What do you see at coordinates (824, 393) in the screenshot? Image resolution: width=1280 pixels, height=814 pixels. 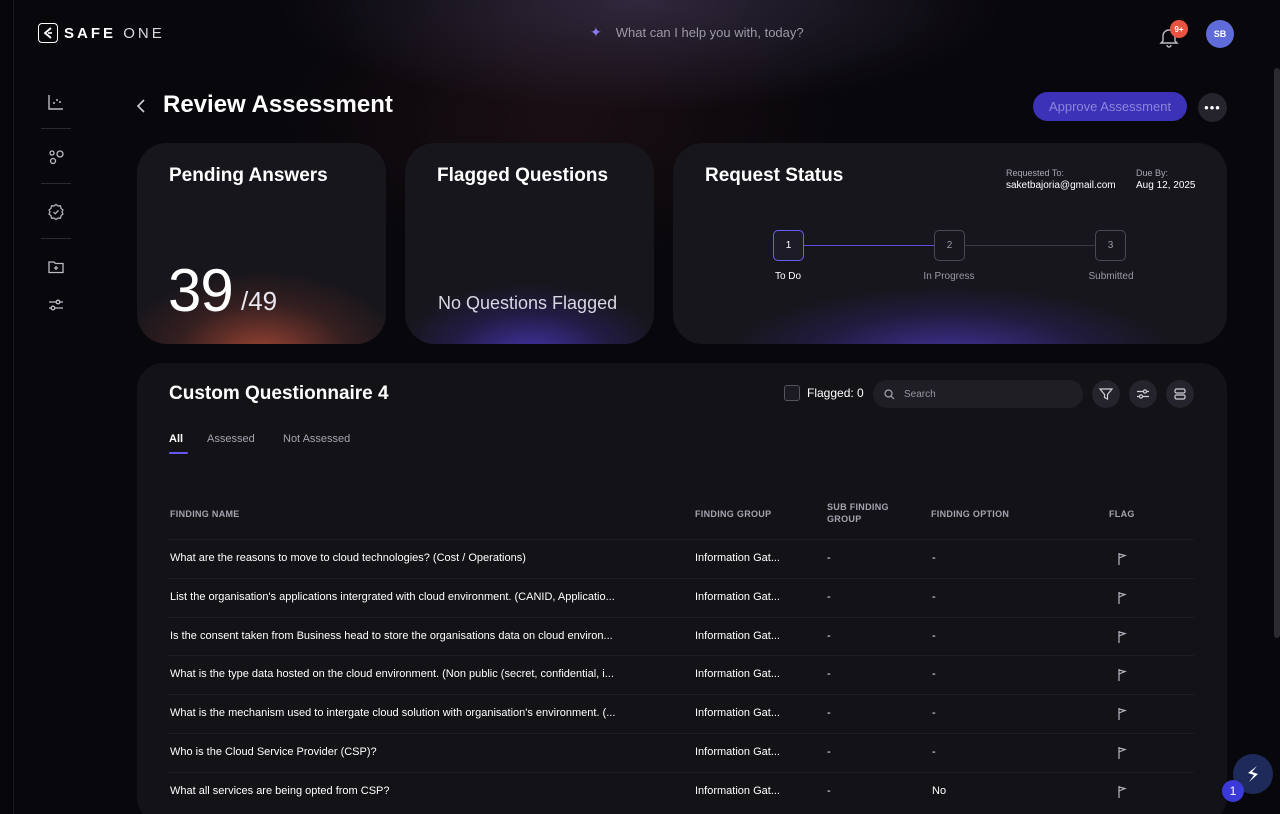 I see `flagged-filter: Flagged: 0` at bounding box center [824, 393].